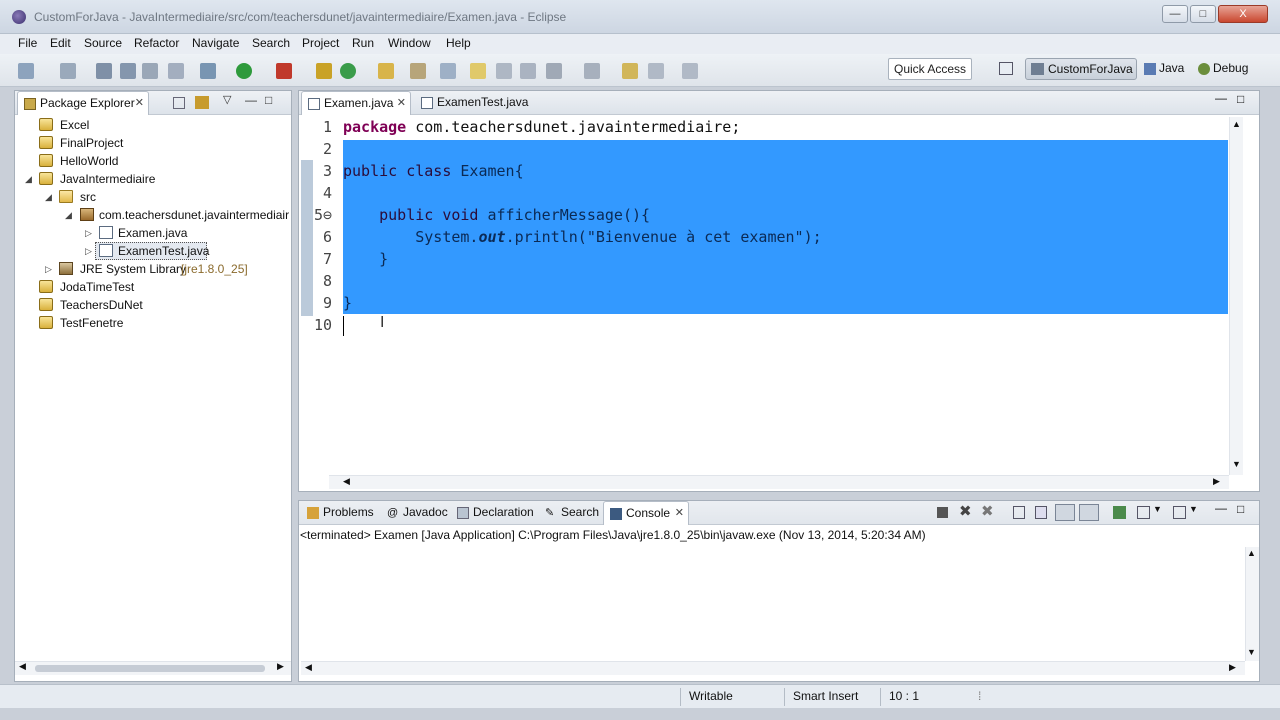 This screenshot has height=720, width=1280. What do you see at coordinates (930, 69) in the screenshot?
I see `quick-access-field: Quick Access` at bounding box center [930, 69].